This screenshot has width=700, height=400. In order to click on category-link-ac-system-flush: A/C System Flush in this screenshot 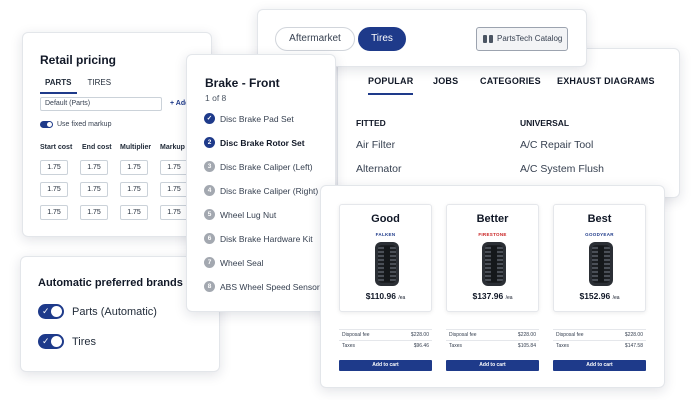, I will do `click(562, 169)`.